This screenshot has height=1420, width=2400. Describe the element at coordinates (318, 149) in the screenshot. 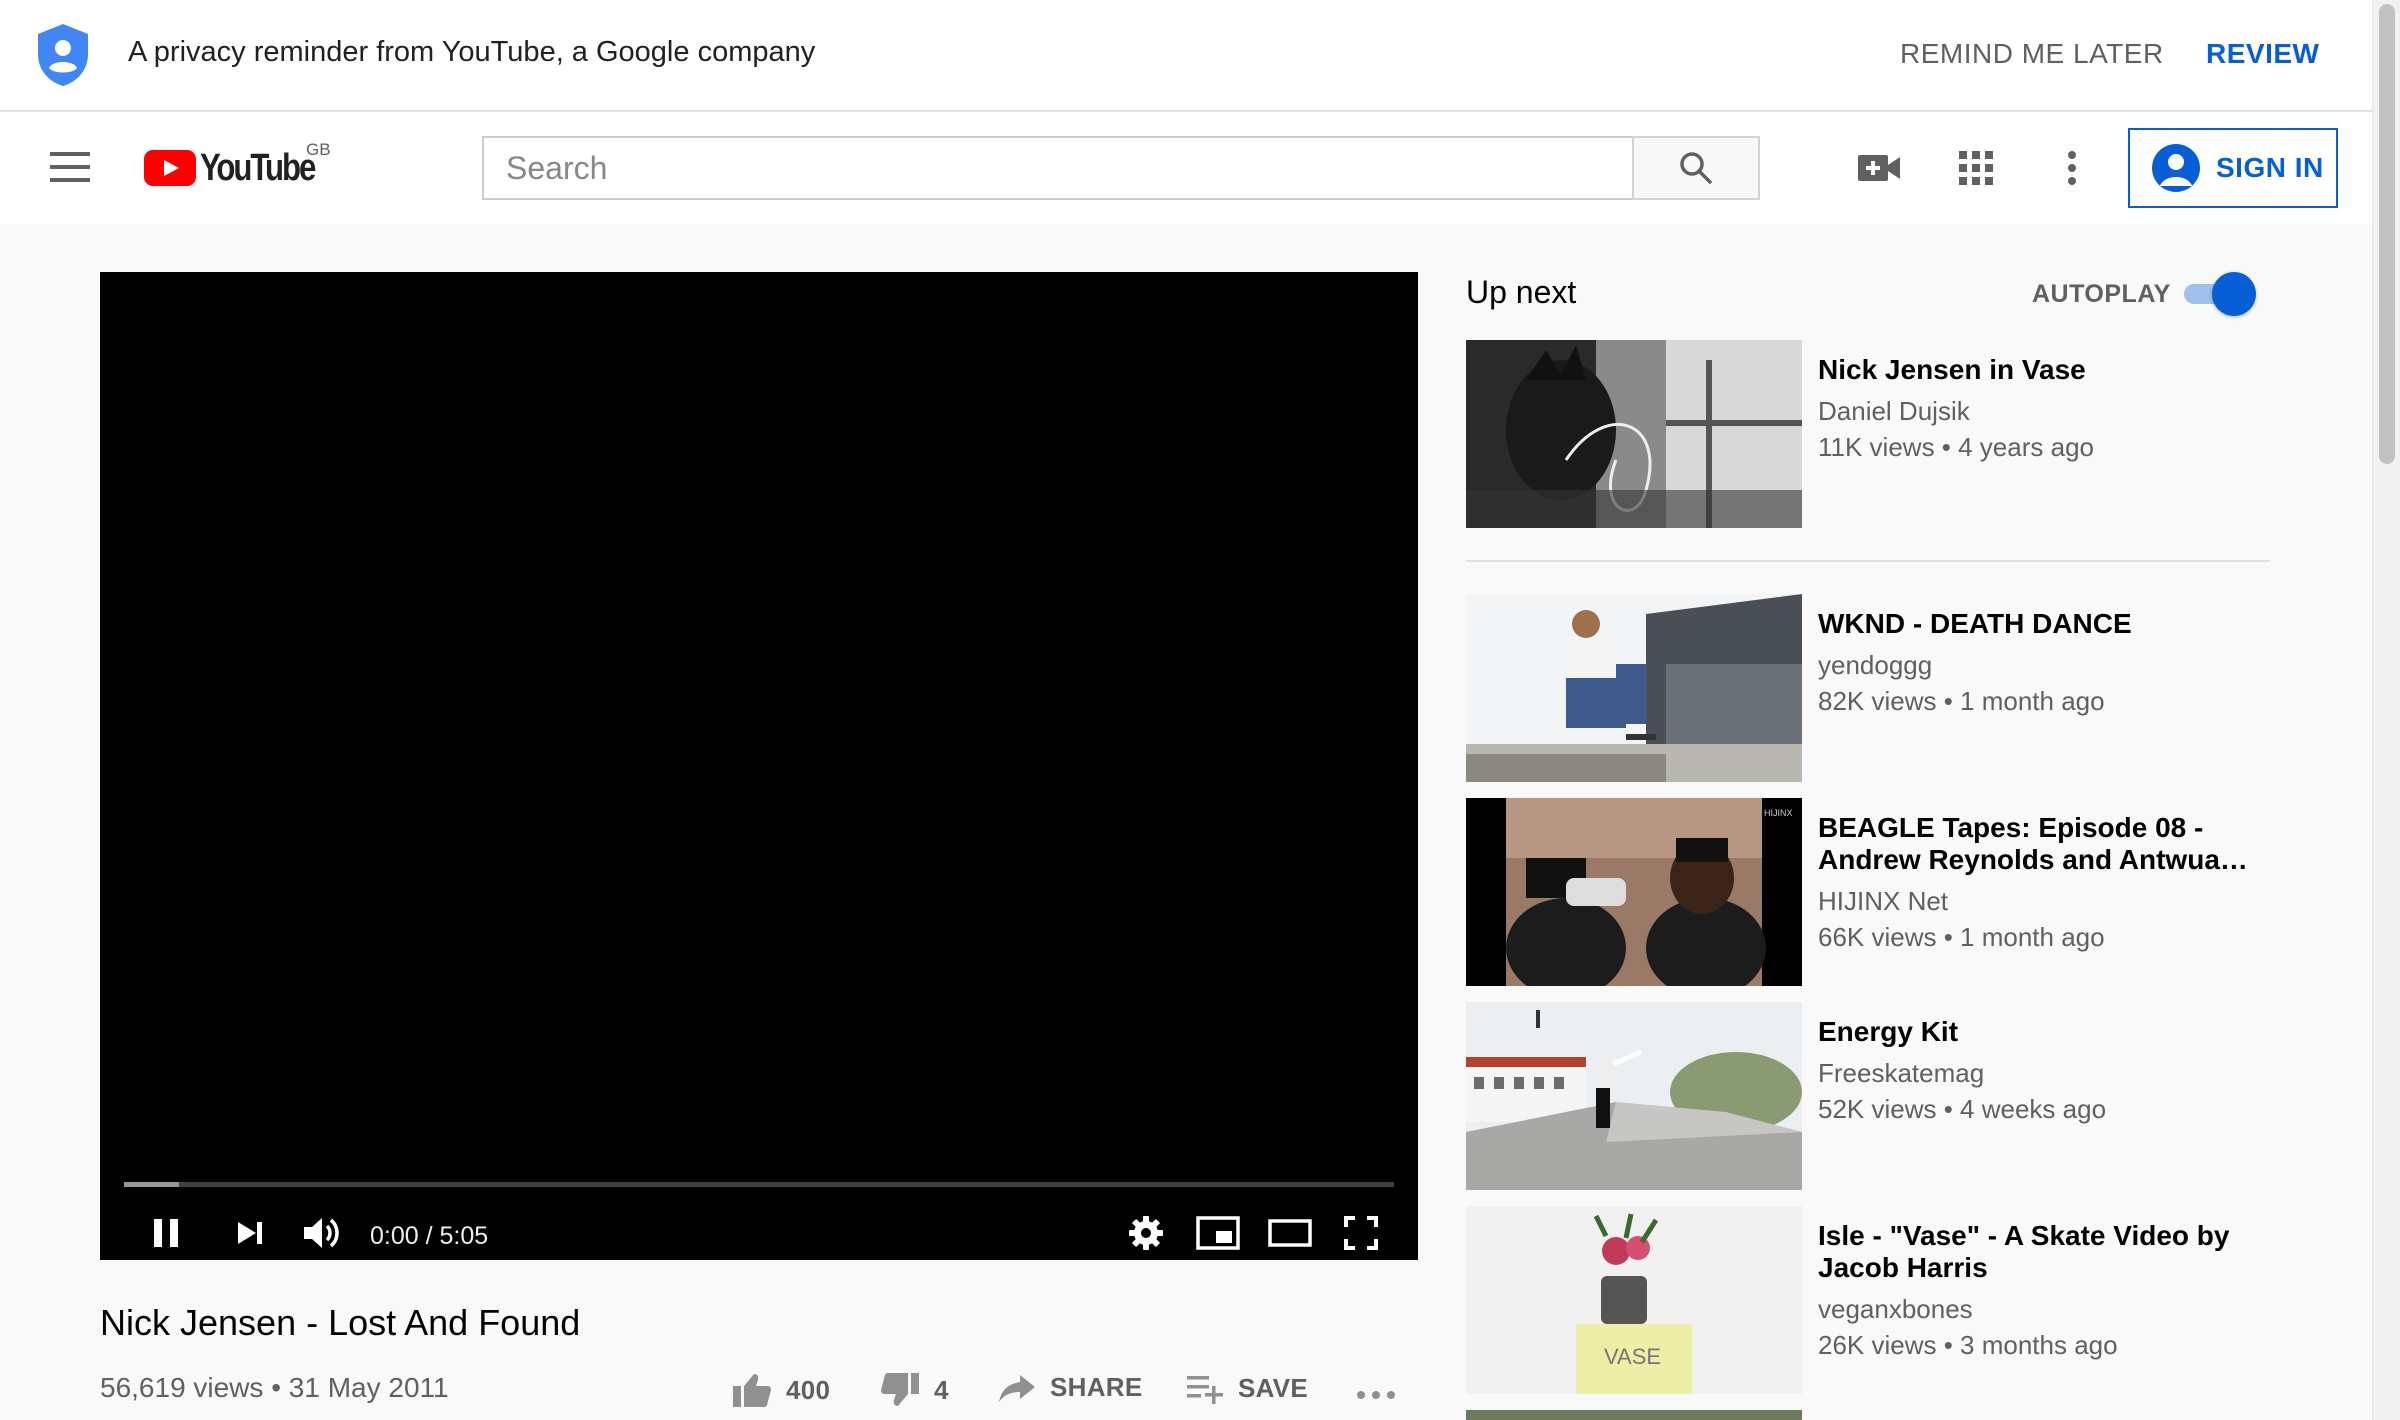

I see `region-code: GB` at that location.